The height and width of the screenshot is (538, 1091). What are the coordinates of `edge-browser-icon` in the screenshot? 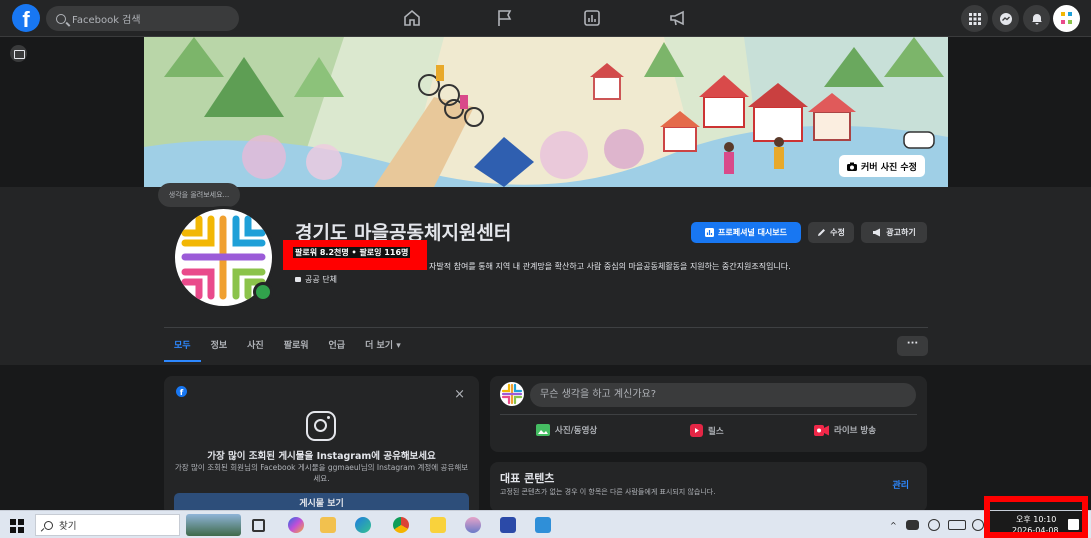 It's located at (363, 525).